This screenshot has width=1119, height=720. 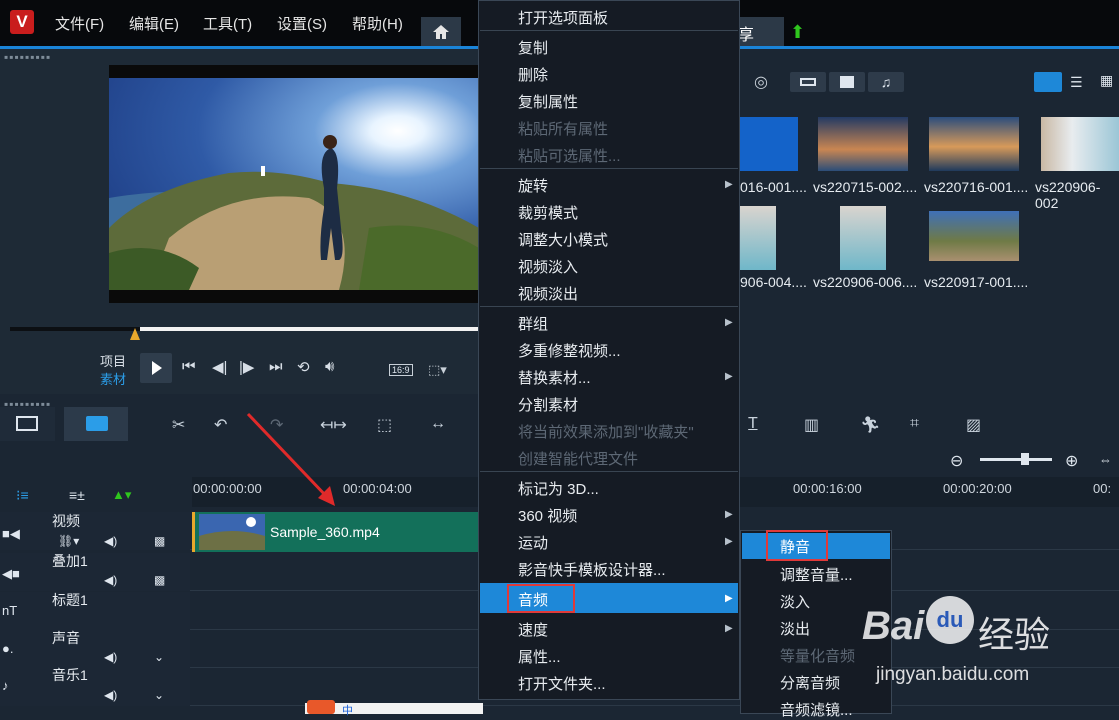 I want to click on menu-item-open-options: 打开选项面板, so click(x=563, y=17).